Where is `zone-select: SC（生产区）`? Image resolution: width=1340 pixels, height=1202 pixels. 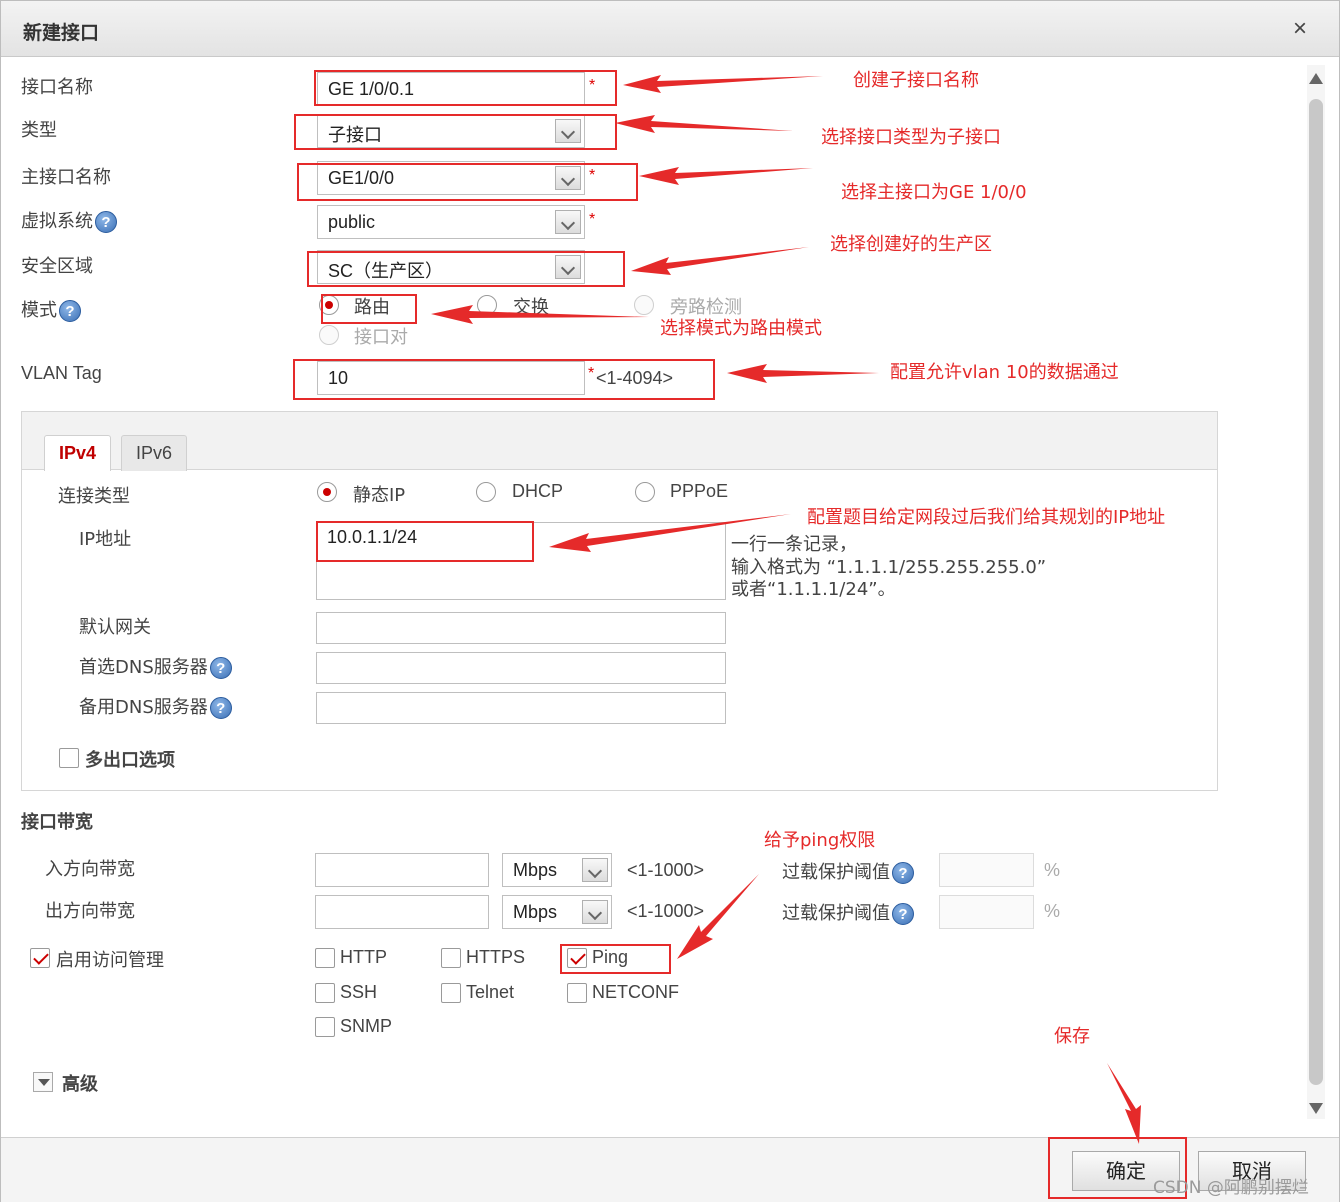
zone-select: SC（生产区） is located at coordinates (451, 267).